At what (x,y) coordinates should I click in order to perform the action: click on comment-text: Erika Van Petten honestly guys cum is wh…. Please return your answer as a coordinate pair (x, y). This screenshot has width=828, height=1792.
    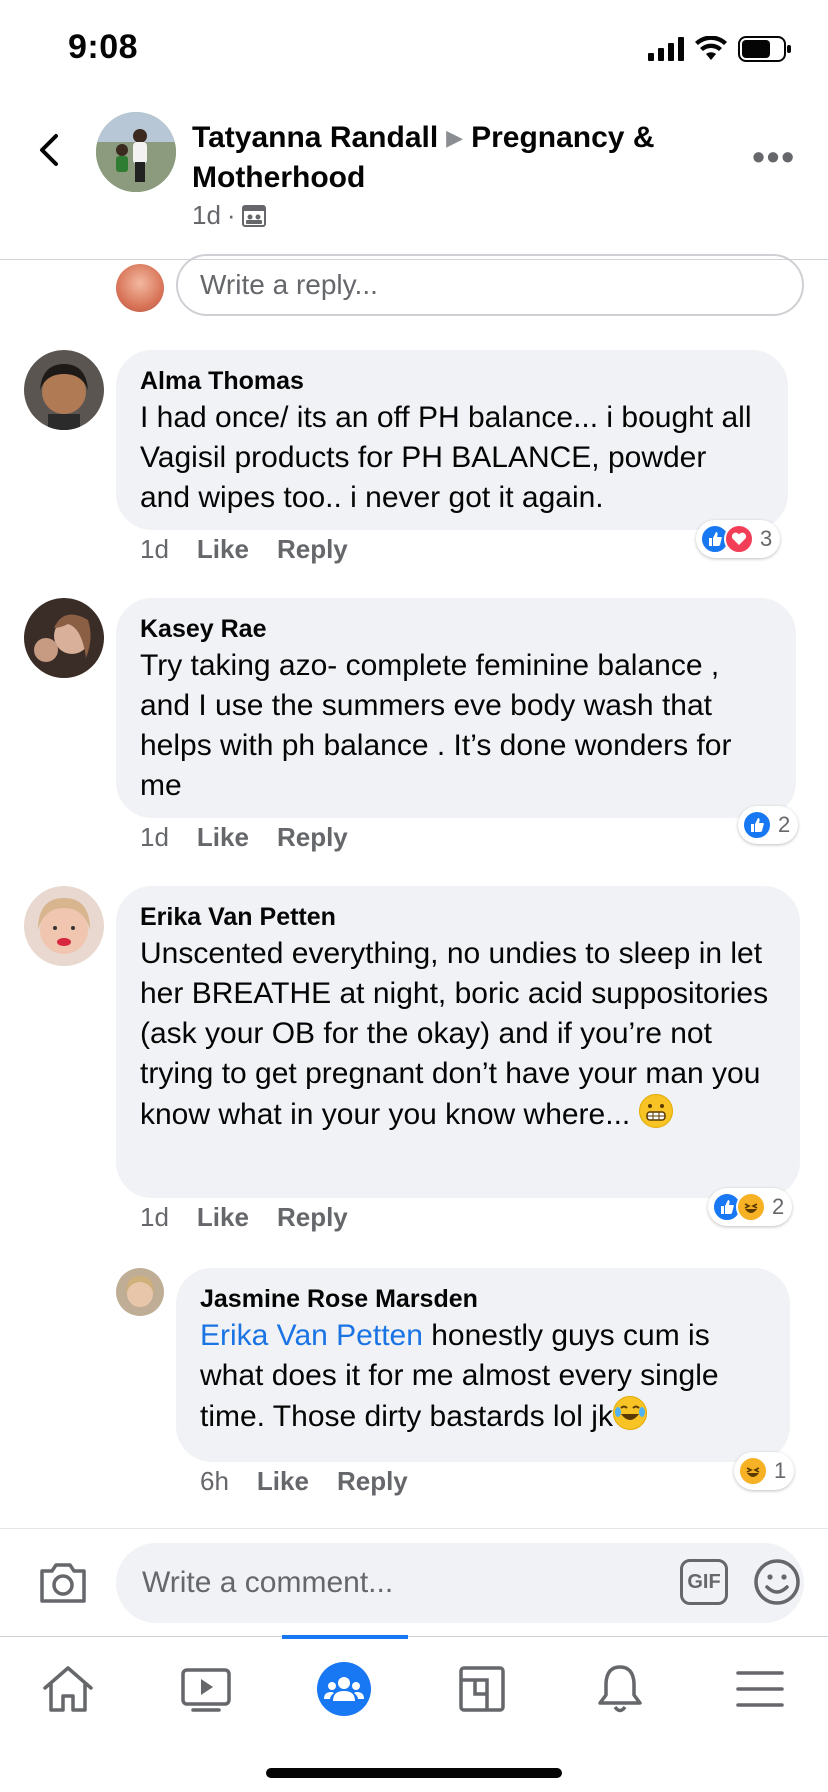
    Looking at the image, I should click on (483, 1376).